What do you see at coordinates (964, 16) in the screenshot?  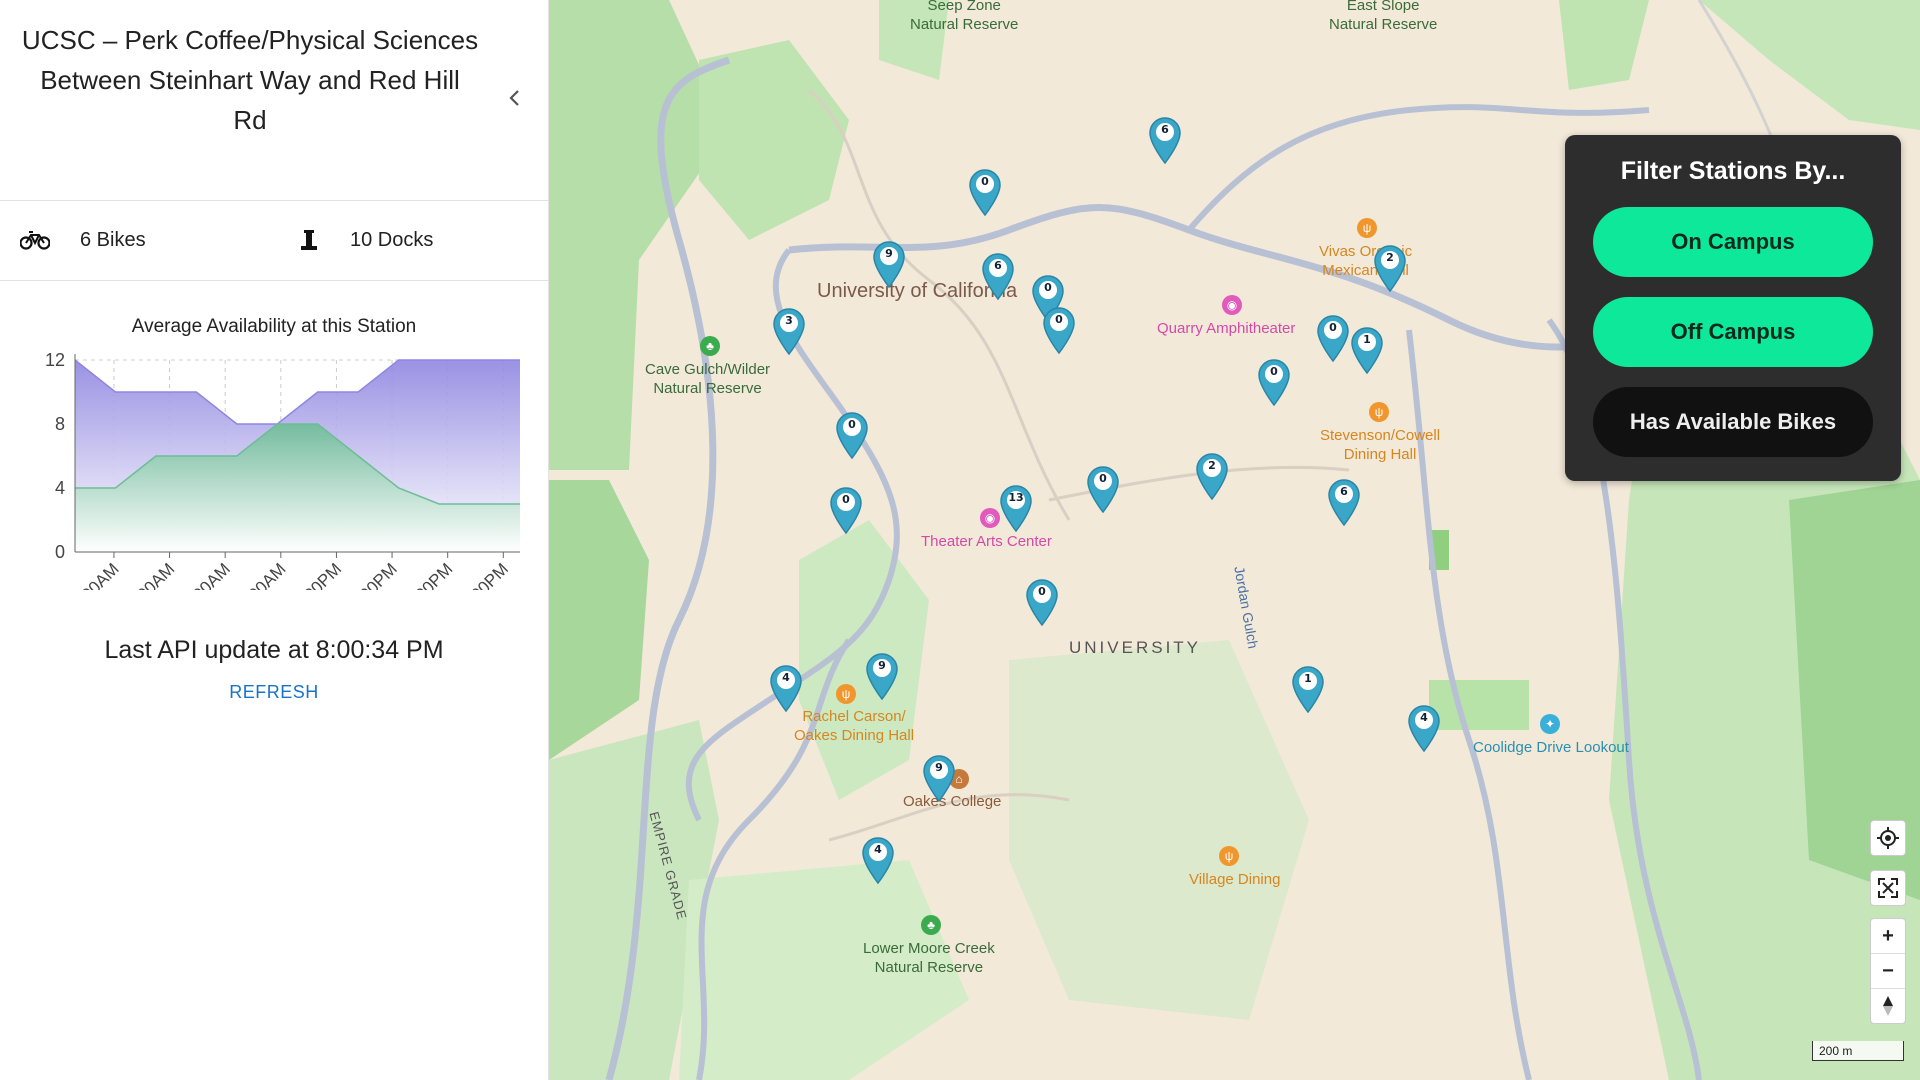 I see `poi-seep-zone: Seep Zone Natural Reserve` at bounding box center [964, 16].